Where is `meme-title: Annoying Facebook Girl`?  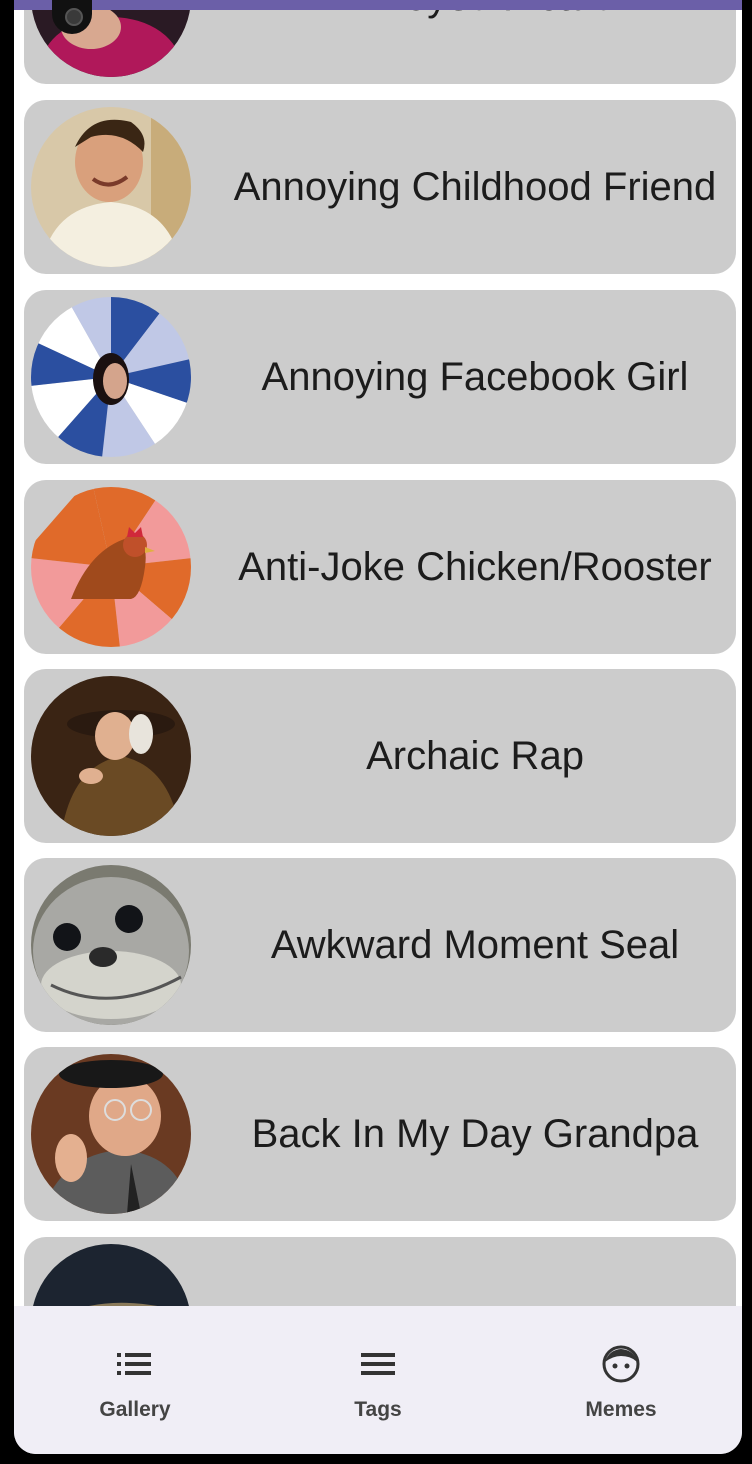 meme-title: Annoying Facebook Girl is located at coordinates (475, 376).